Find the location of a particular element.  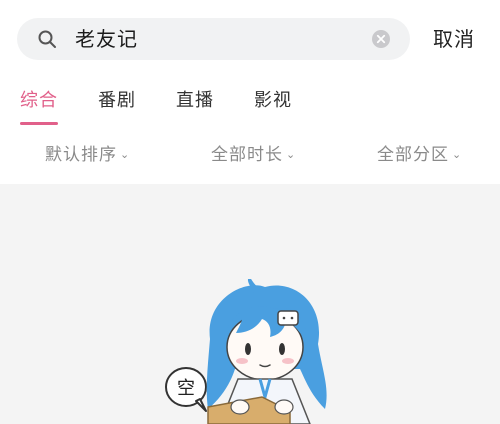

category-filter-dropdown: 全部分区 ⌄ is located at coordinates (419, 155).